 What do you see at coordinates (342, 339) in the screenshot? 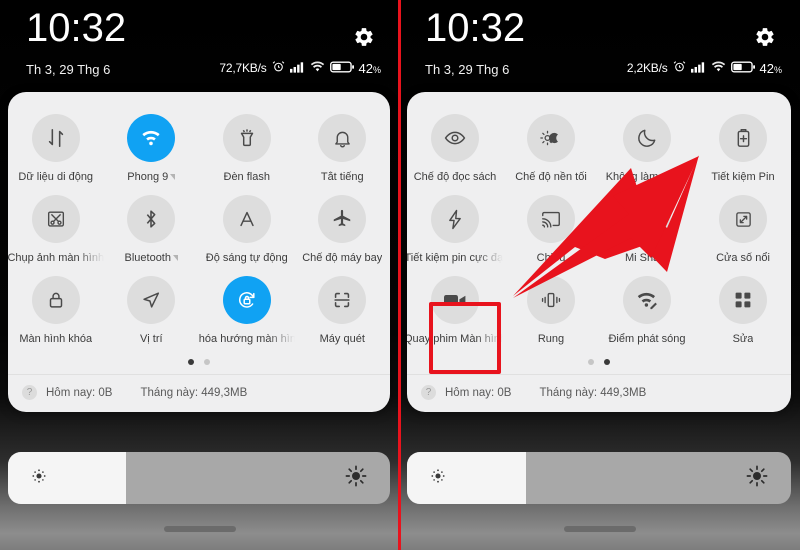
I see `tile-label: Máy quét` at bounding box center [342, 339].